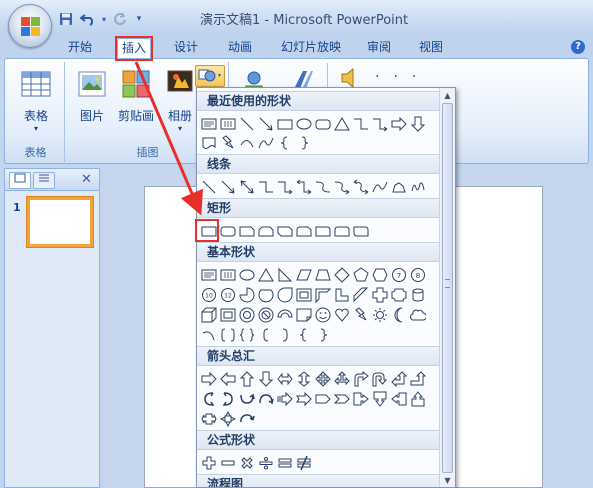  I want to click on shape-cloud, so click(417, 314).